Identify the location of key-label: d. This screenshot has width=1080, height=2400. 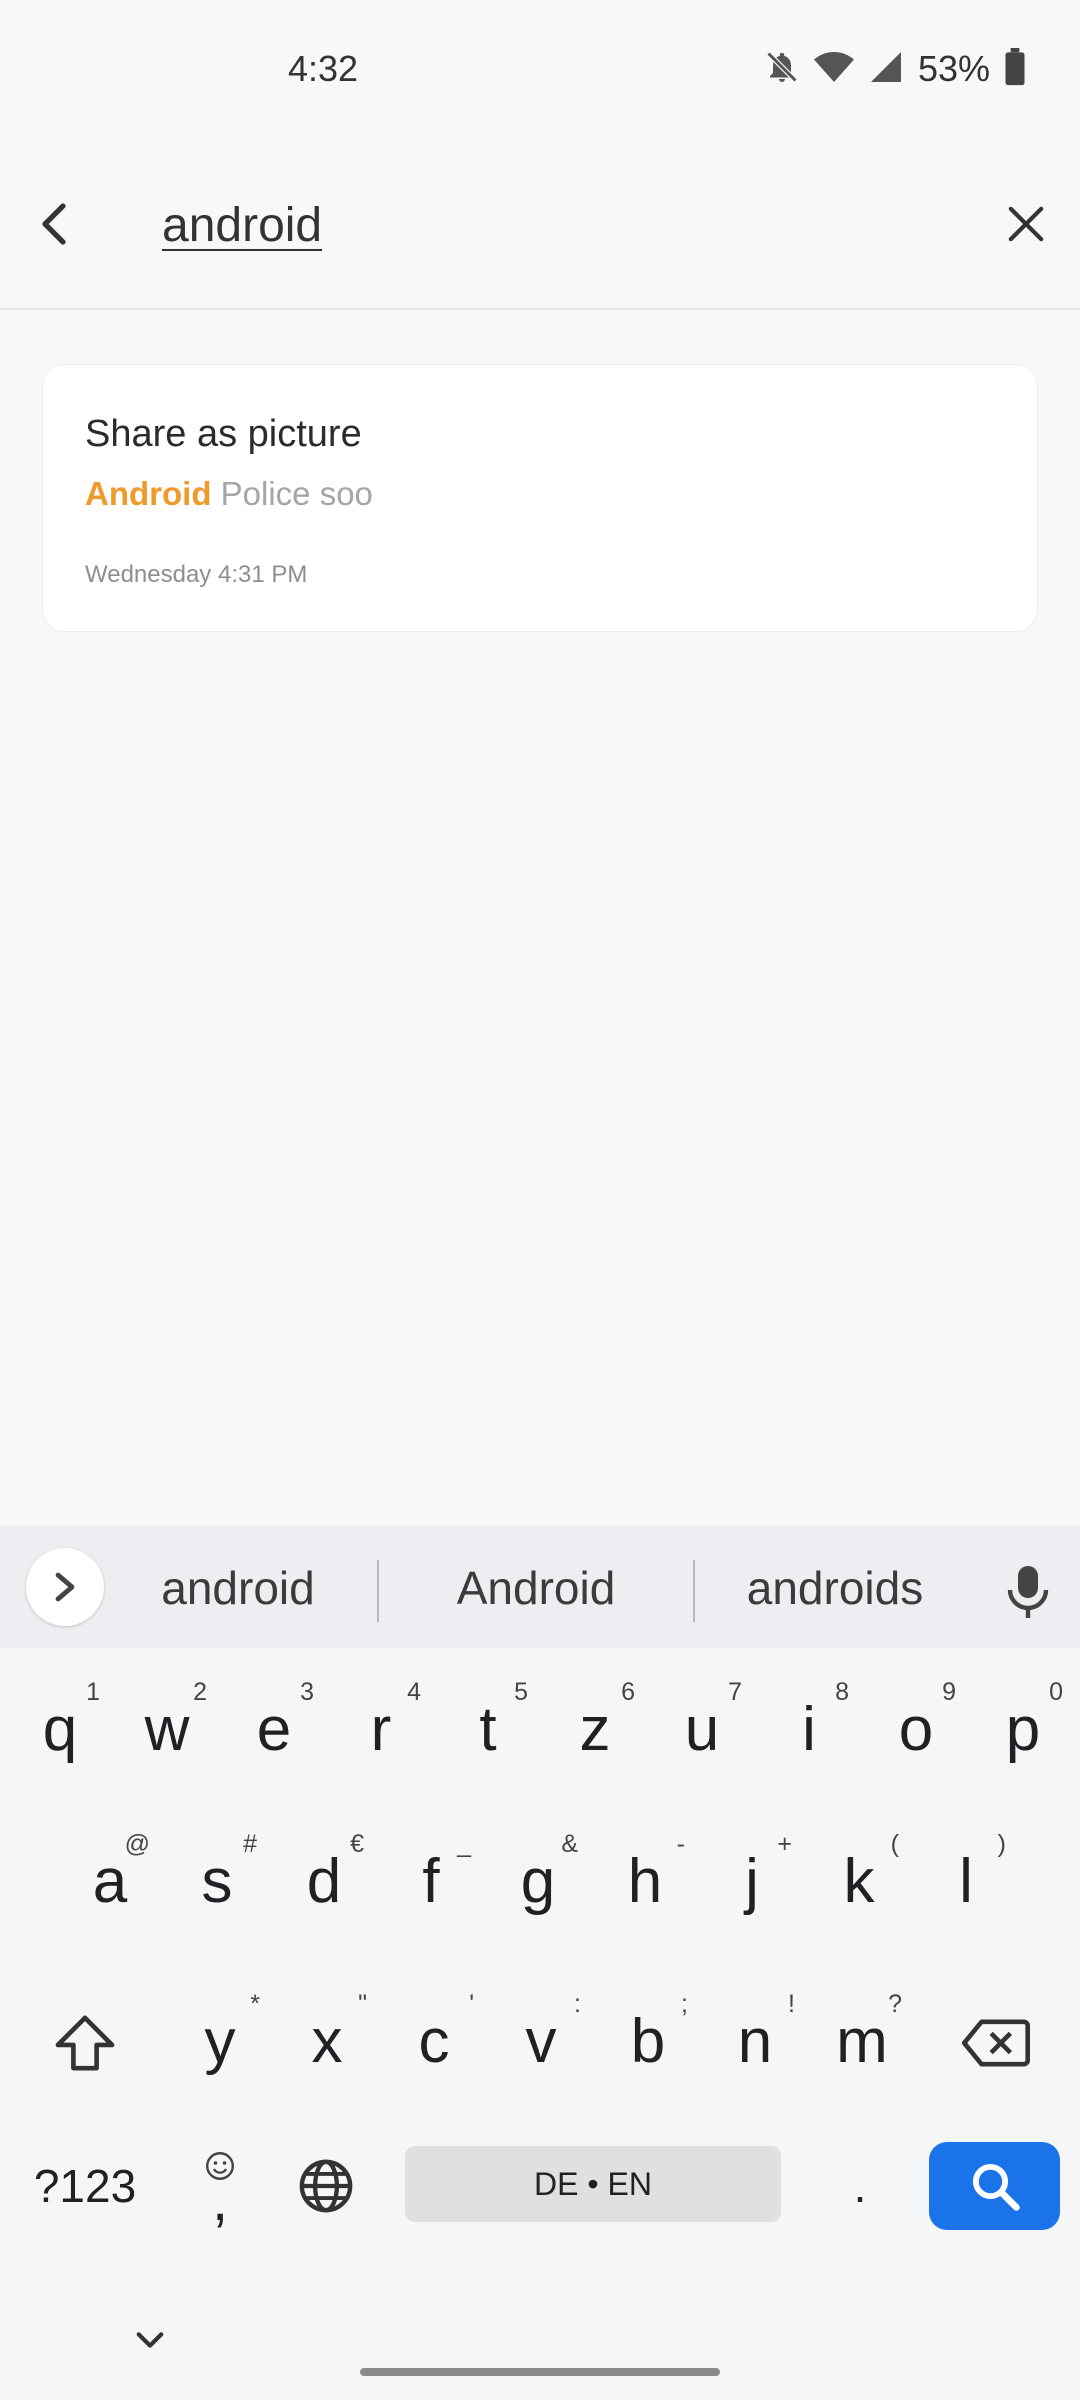
(324, 1881).